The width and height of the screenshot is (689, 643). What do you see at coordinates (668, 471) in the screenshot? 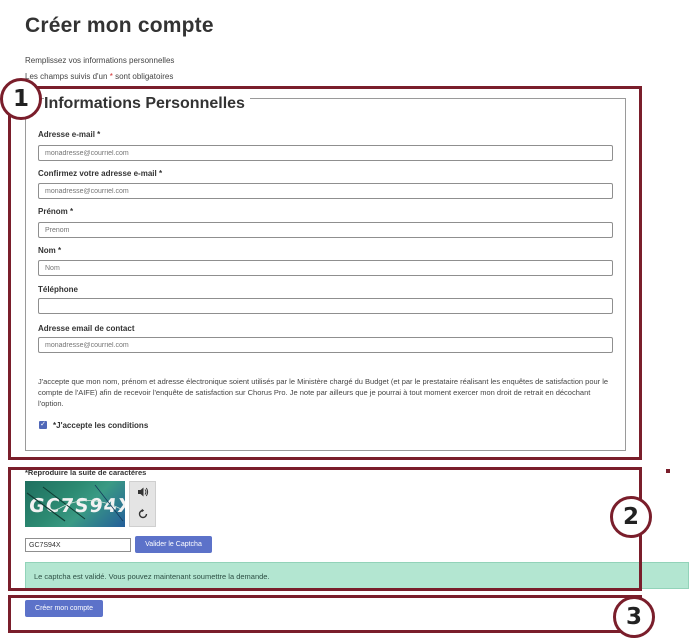
I see `annotation-dot` at bounding box center [668, 471].